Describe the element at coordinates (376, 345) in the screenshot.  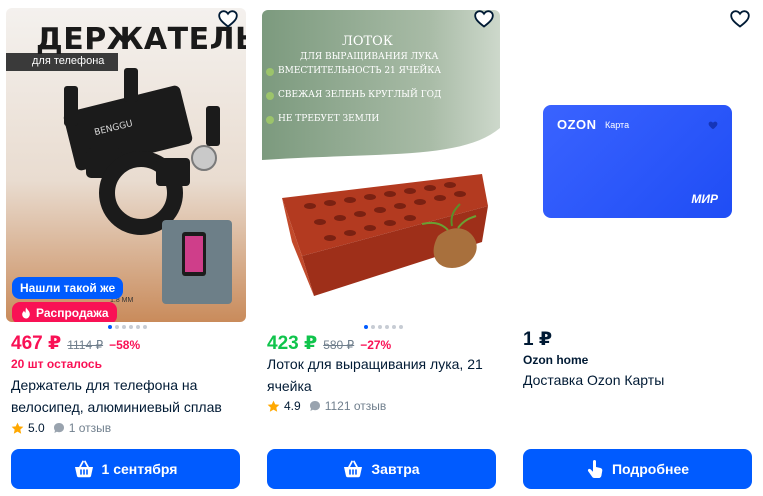
I see `discount-label: −27%` at that location.